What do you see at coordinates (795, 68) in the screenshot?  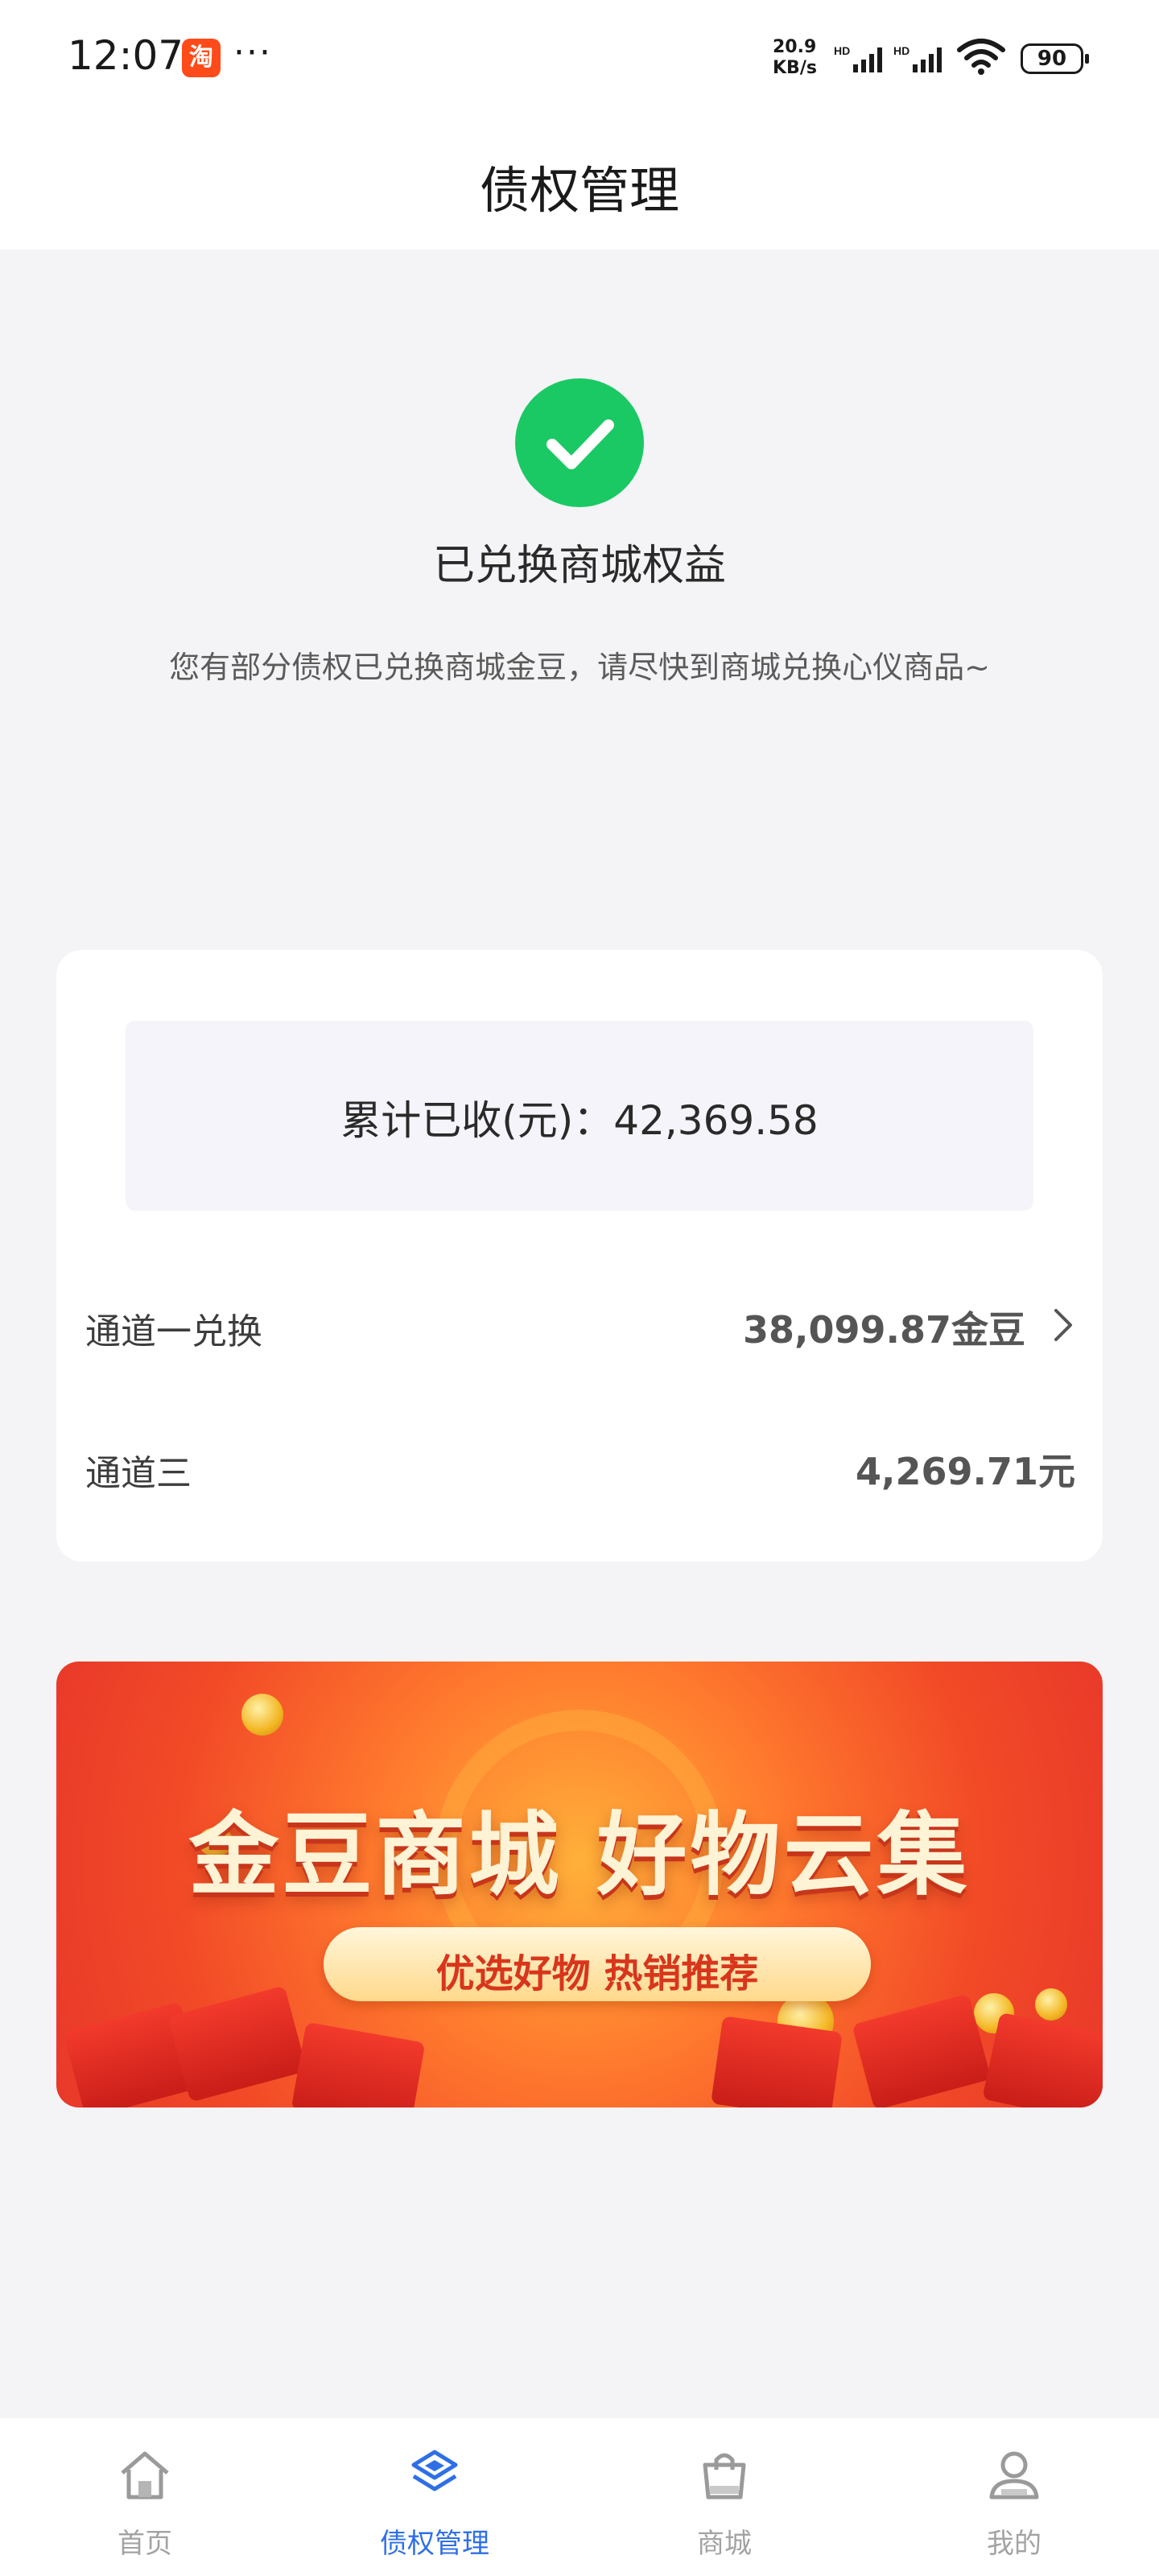 I see `network-speed-unit: KB/s` at bounding box center [795, 68].